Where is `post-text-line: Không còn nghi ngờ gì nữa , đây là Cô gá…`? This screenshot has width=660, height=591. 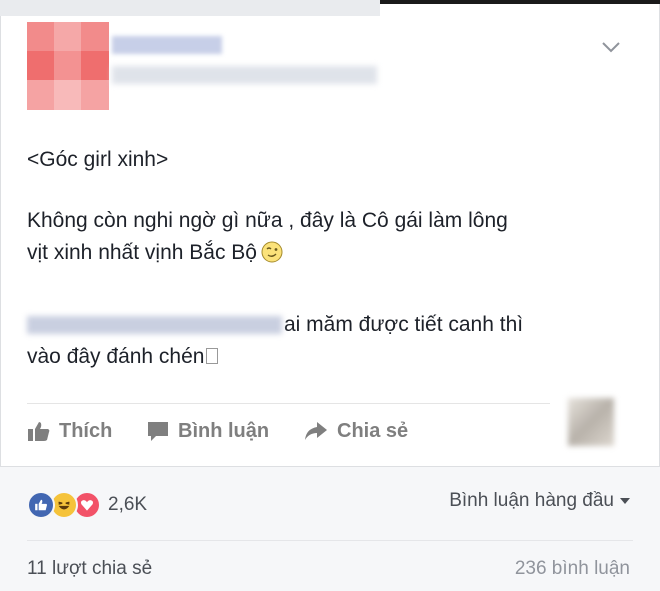 post-text-line: Không còn nghi ngờ gì nữa , đây là Cô gá… is located at coordinates (267, 220).